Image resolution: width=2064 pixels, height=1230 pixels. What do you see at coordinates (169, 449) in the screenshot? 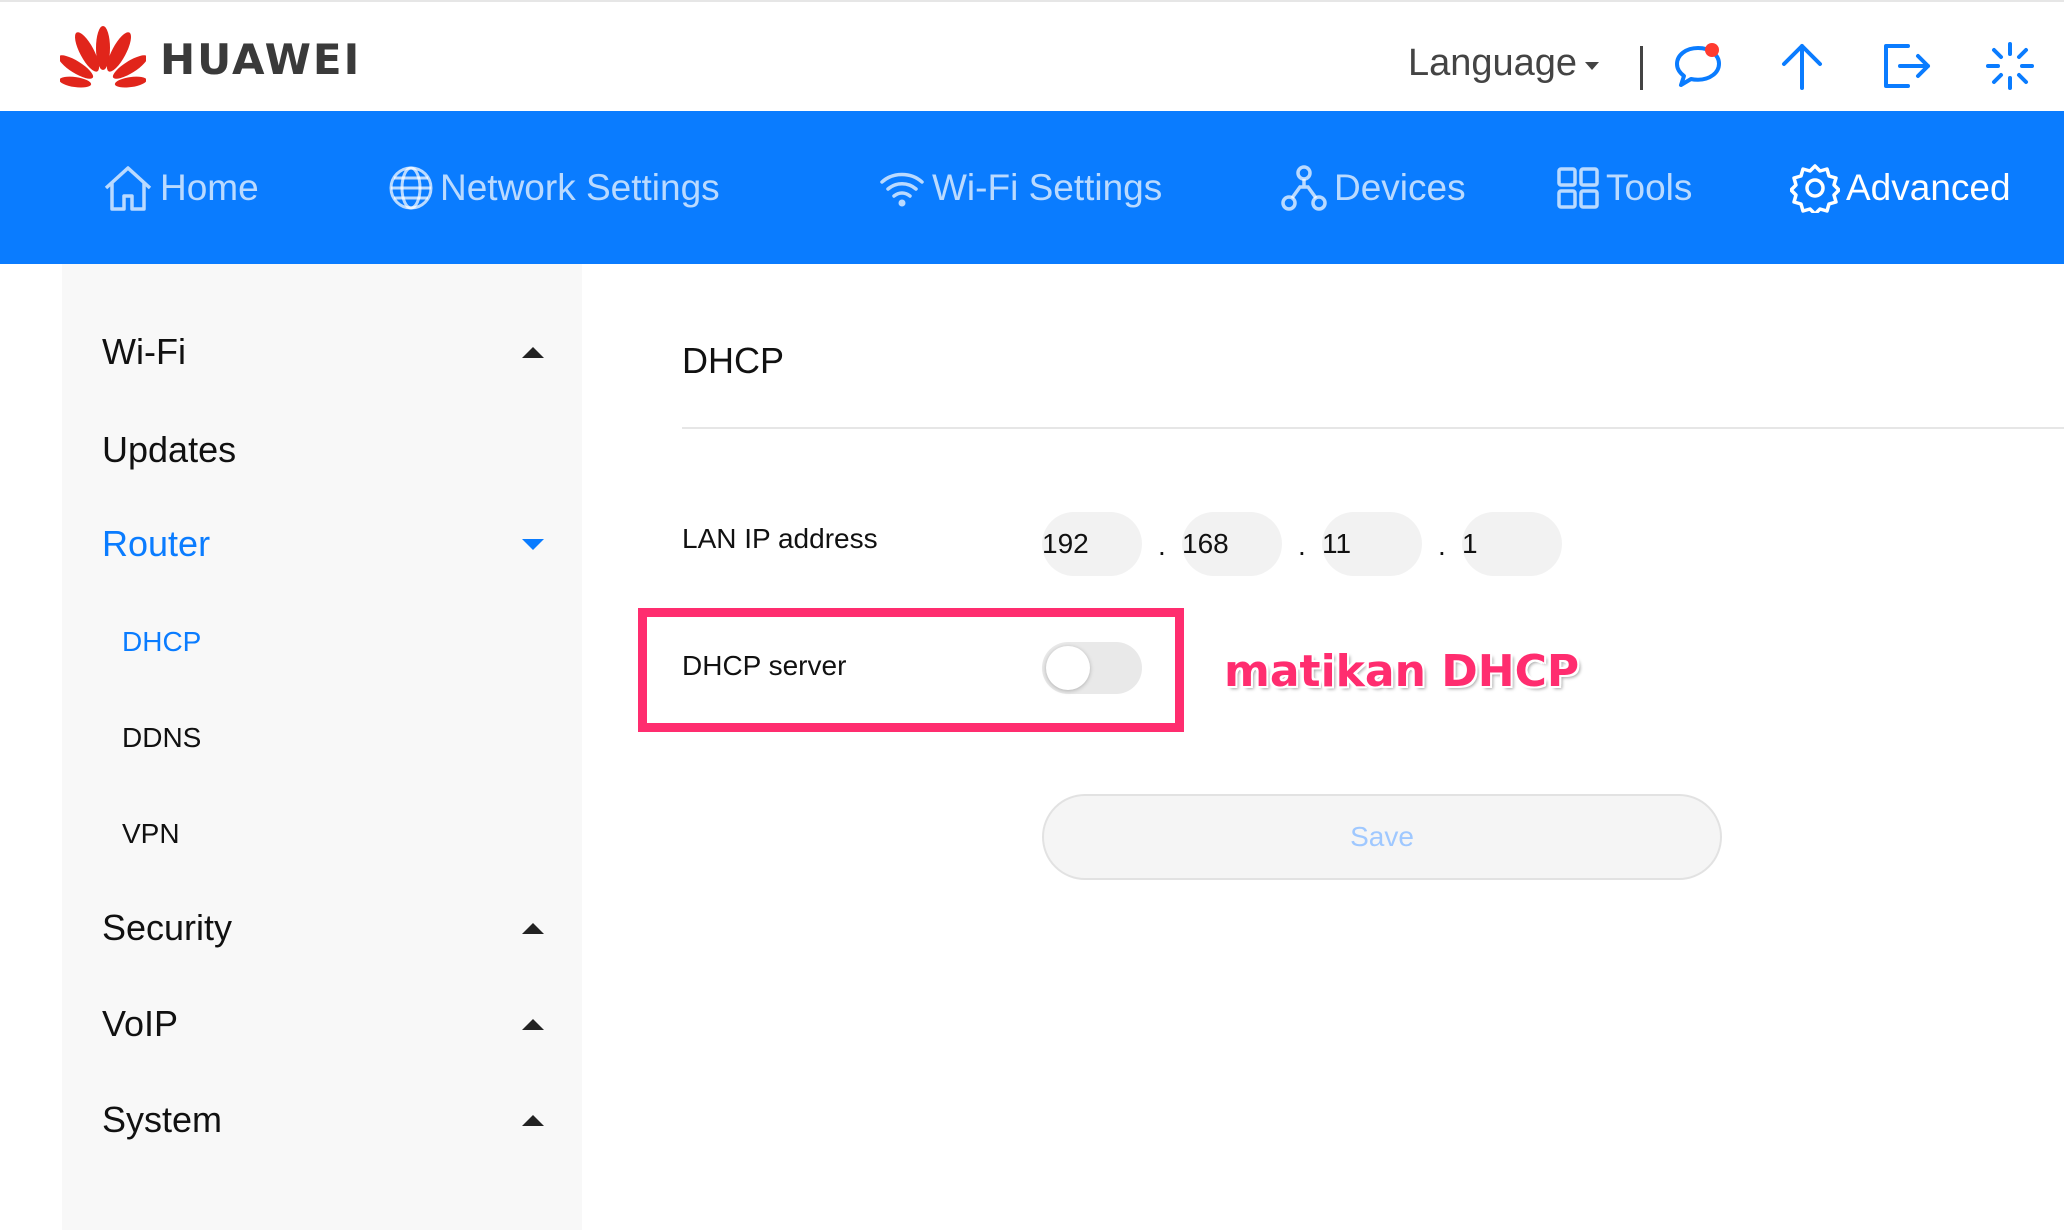
I see `sidebar-item-label: Updates` at bounding box center [169, 449].